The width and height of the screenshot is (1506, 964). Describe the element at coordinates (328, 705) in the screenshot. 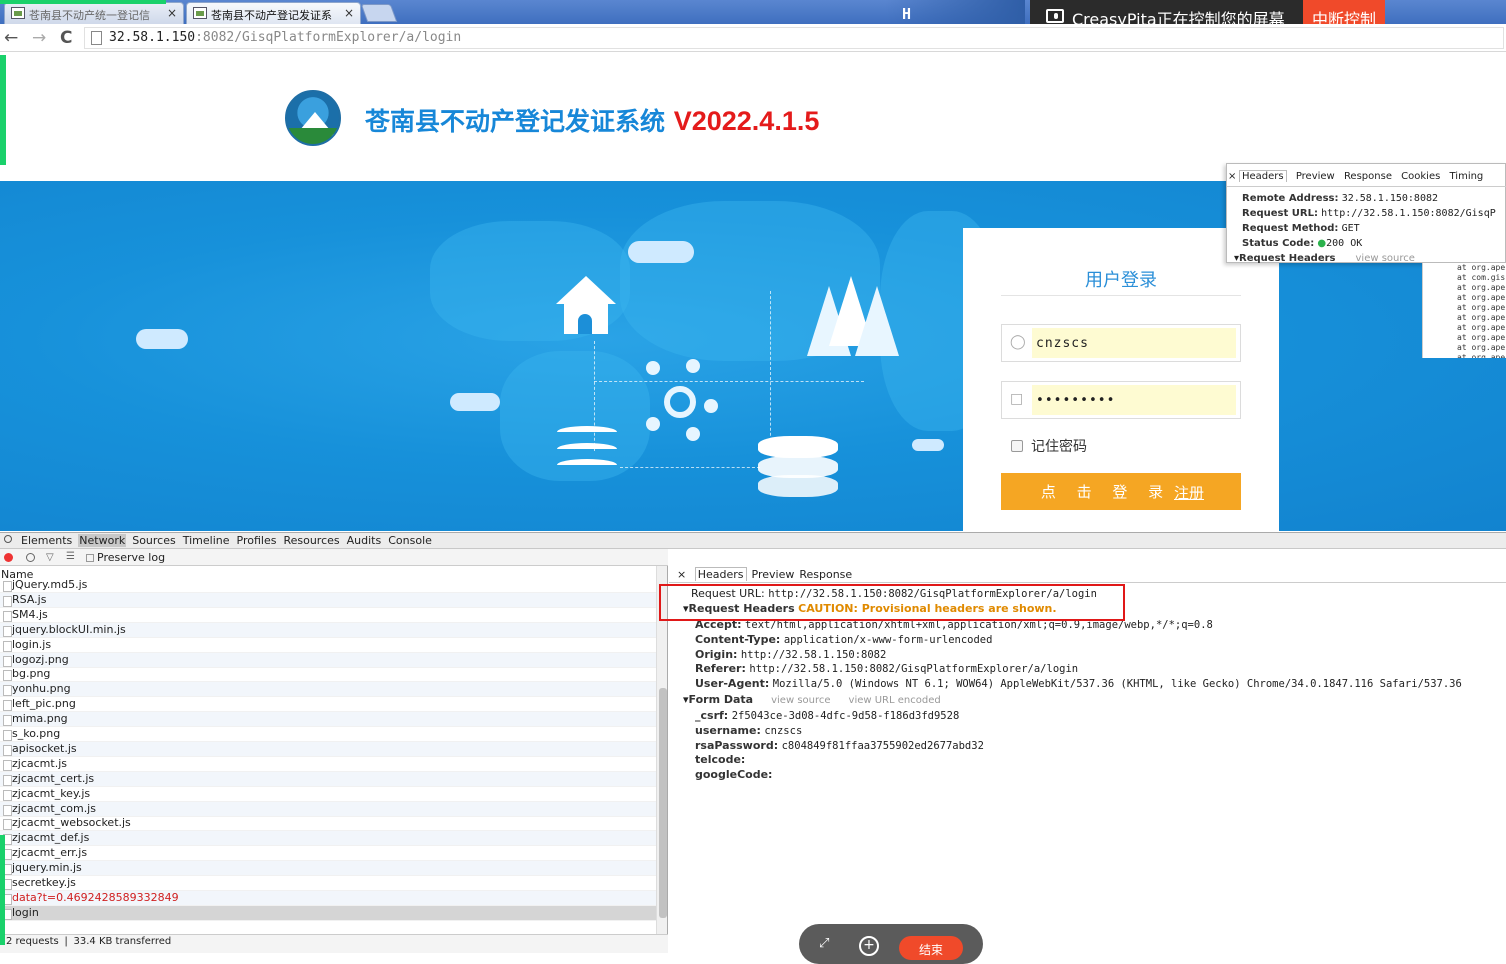

I see `network-row: left_pic.png` at that location.